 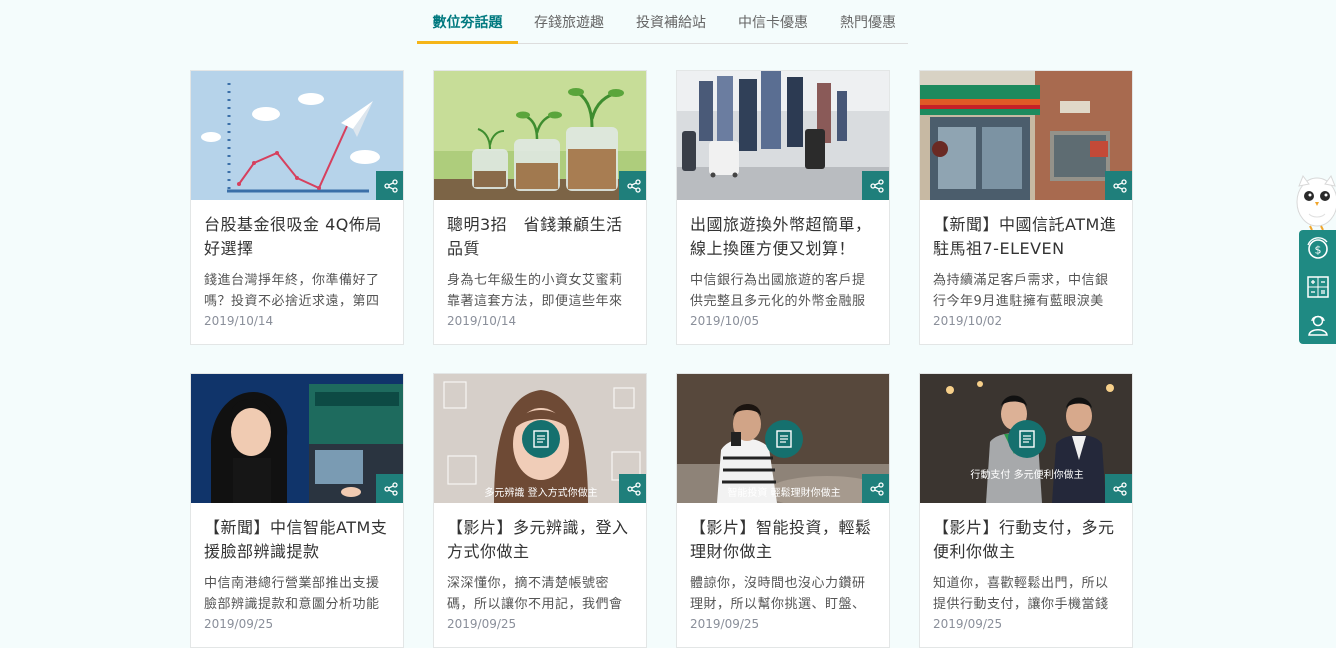 I want to click on category-tabs: 數位夯話題 存錢旅遊趣 投資補給站 中信卡優惠 熱門優惠, so click(x=662, y=22).